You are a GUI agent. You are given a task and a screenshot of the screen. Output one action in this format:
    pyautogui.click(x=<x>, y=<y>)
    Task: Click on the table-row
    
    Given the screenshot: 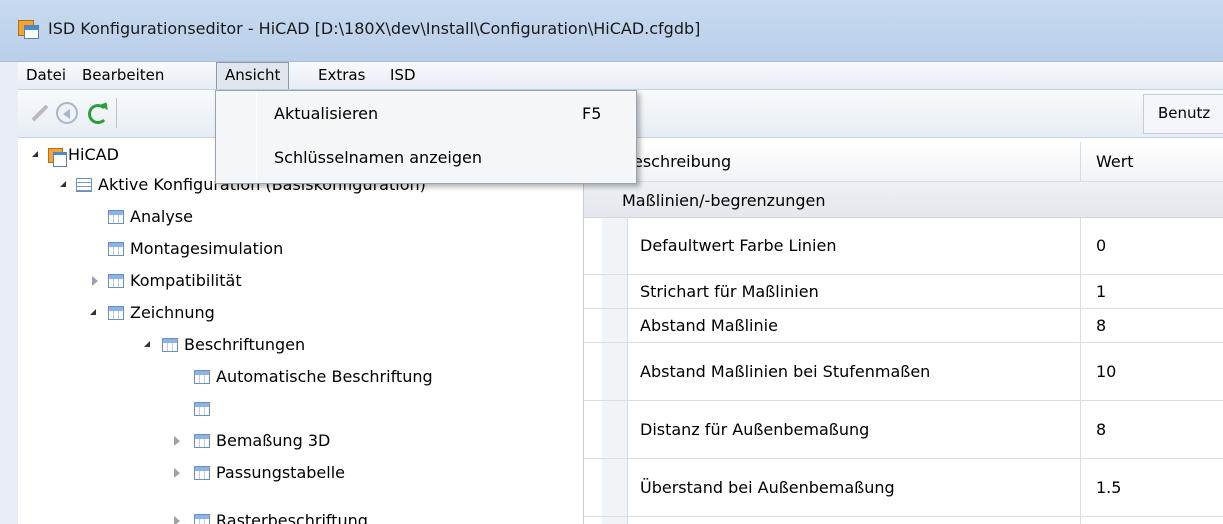 What is the action you would take?
    pyautogui.click(x=903, y=520)
    